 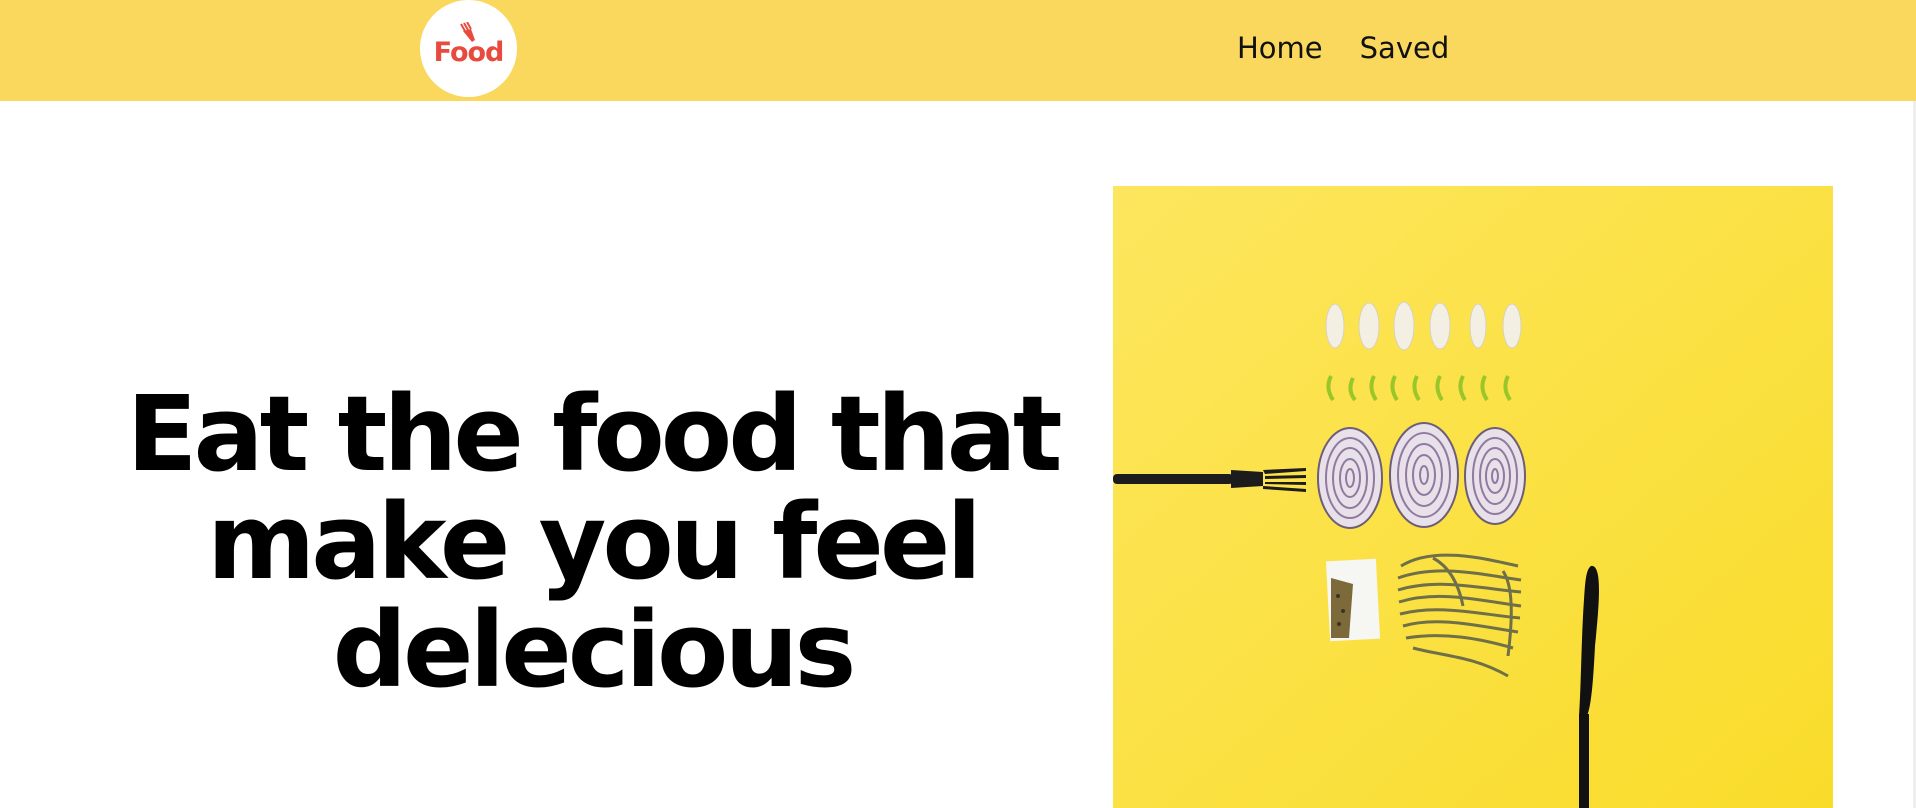 I want to click on logo-text: Food, so click(x=469, y=52).